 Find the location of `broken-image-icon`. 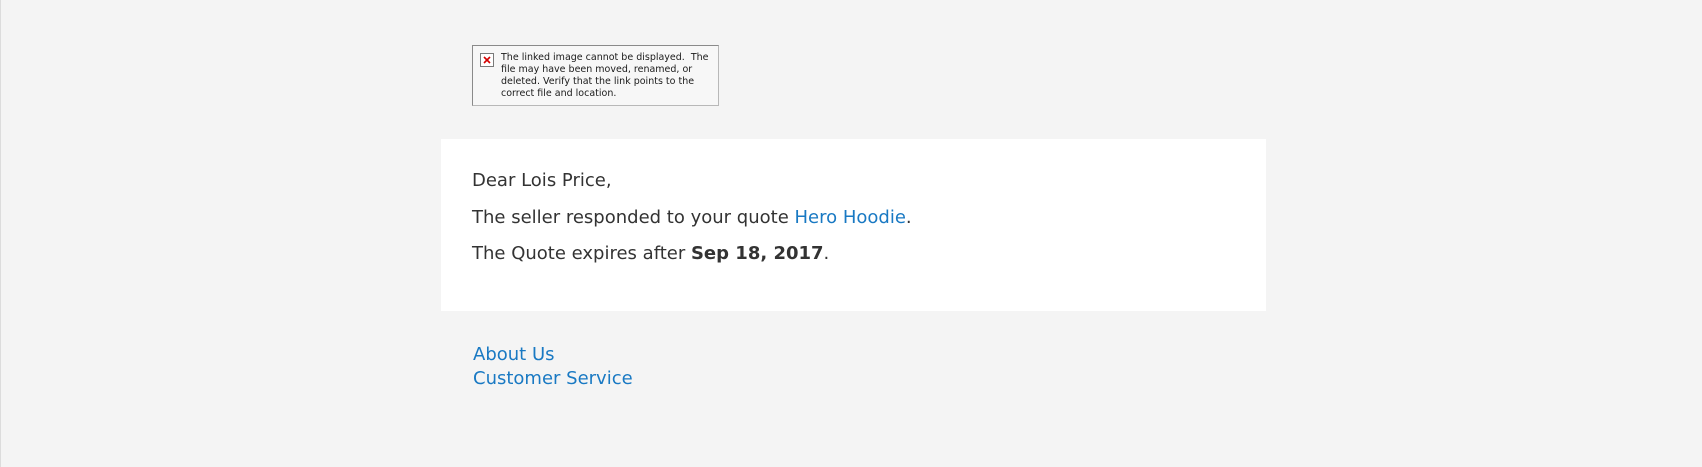

broken-image-icon is located at coordinates (487, 60).